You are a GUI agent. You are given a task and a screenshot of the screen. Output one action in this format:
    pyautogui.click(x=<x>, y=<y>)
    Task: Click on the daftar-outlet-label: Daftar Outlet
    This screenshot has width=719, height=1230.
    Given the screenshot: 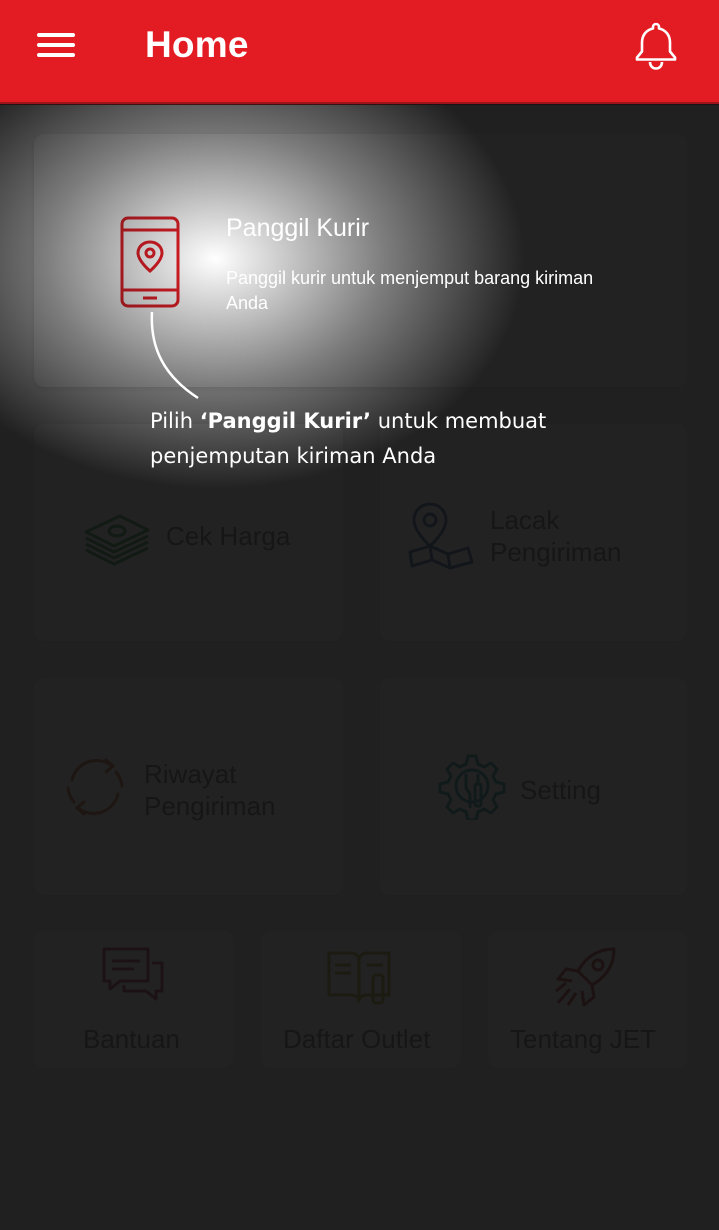 What is the action you would take?
    pyautogui.click(x=357, y=1039)
    